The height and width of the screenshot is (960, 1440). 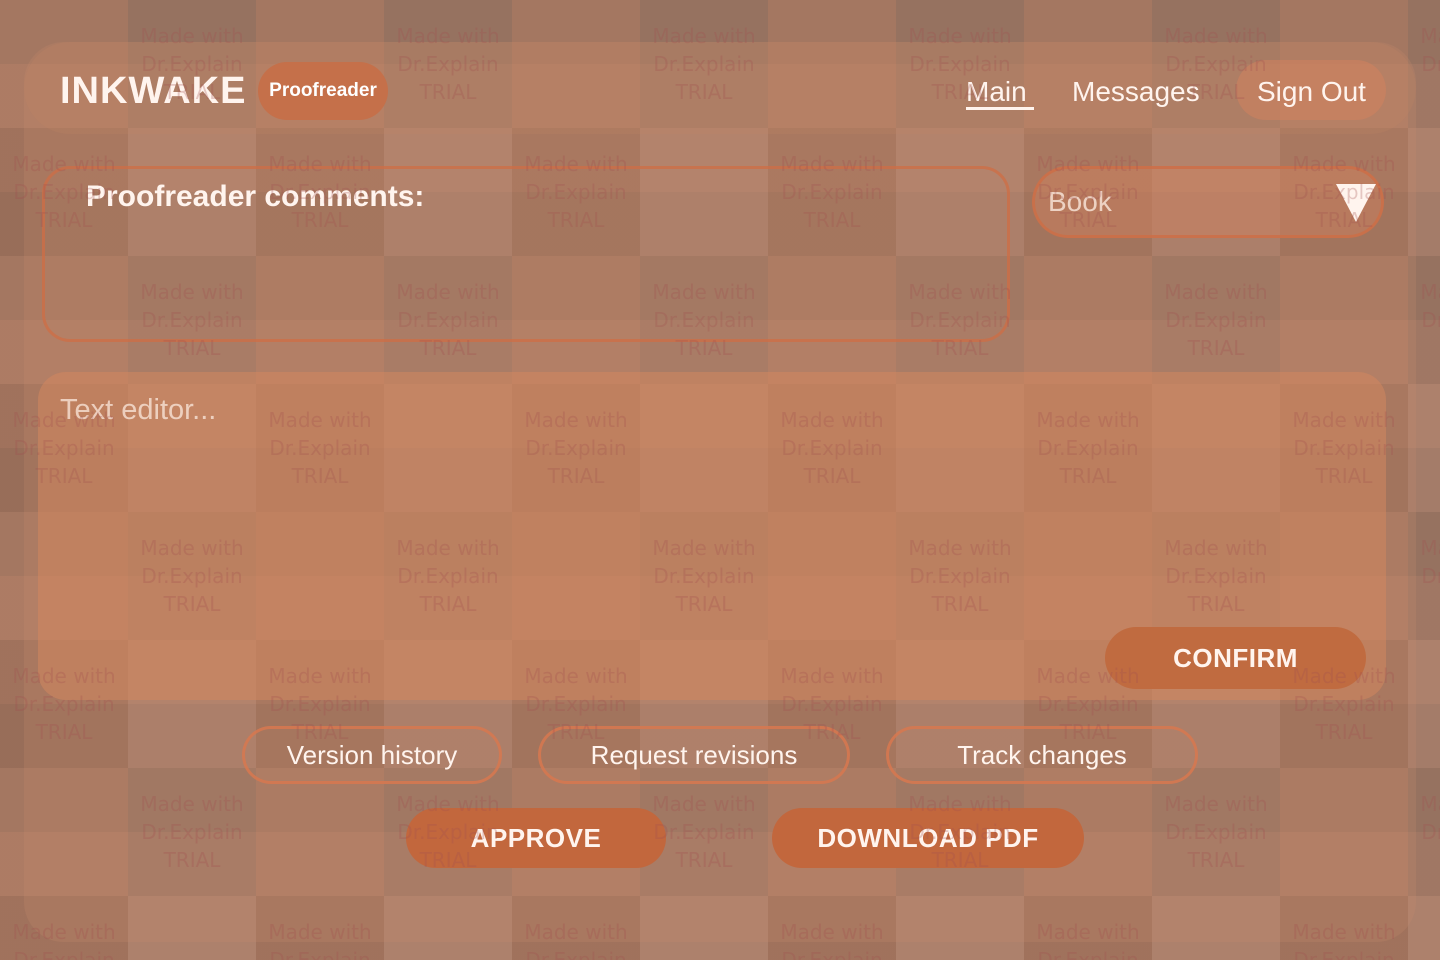 I want to click on version-history-button: Version history, so click(x=372, y=755).